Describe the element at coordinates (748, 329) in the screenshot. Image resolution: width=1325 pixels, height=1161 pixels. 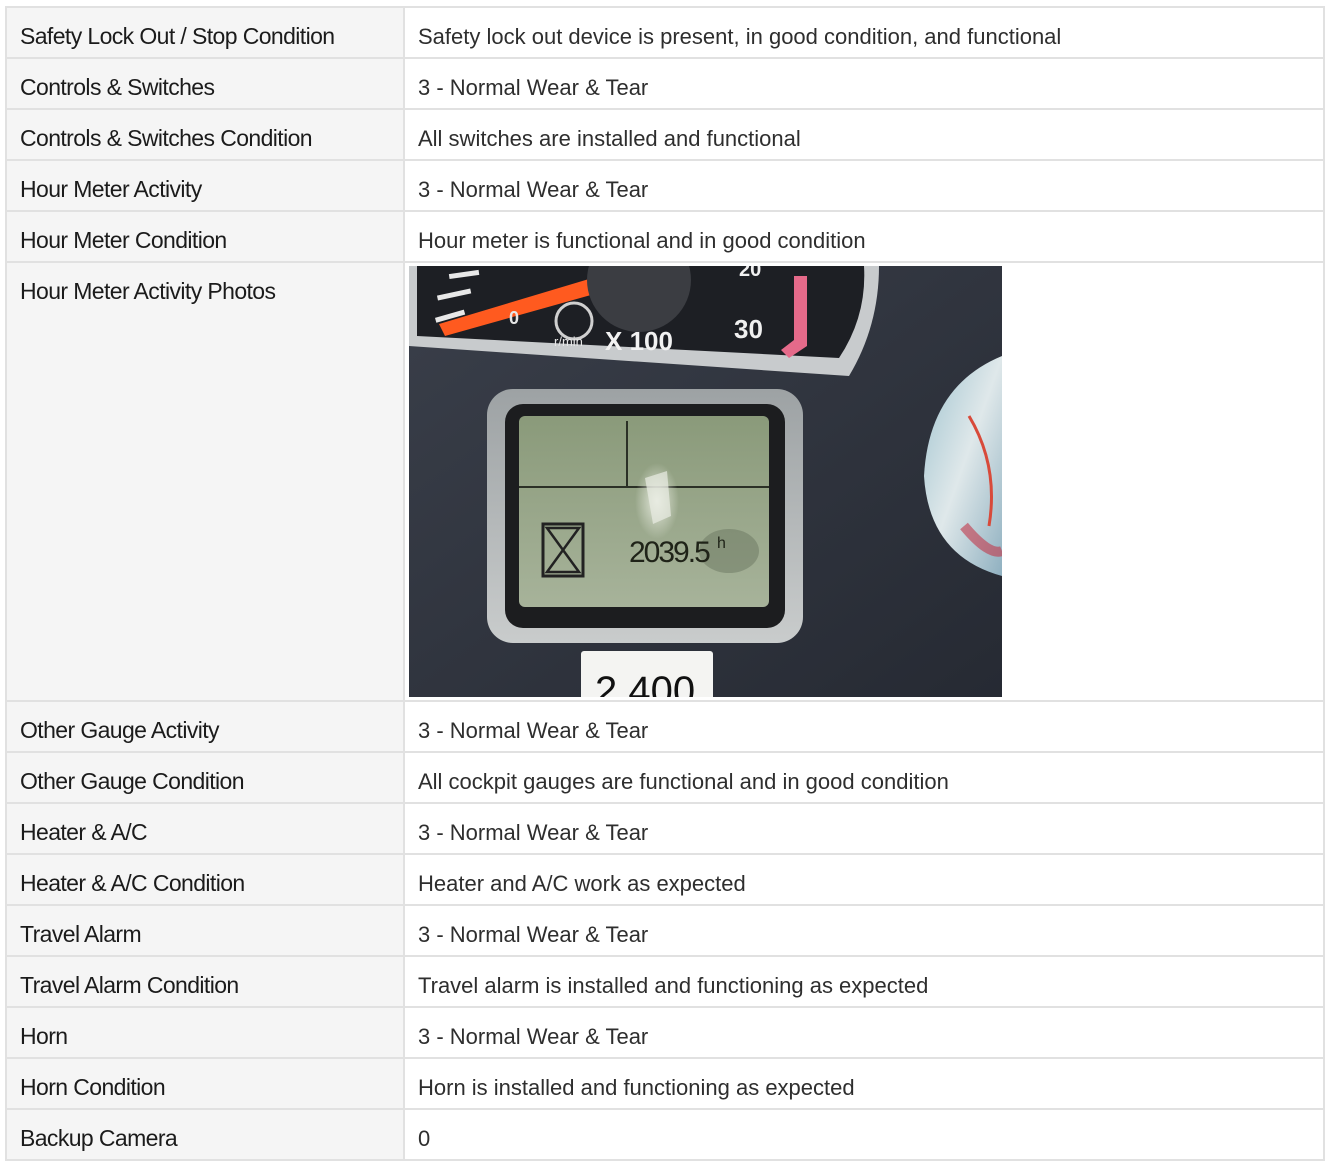
I see `gauge-thirty-label: 30` at that location.